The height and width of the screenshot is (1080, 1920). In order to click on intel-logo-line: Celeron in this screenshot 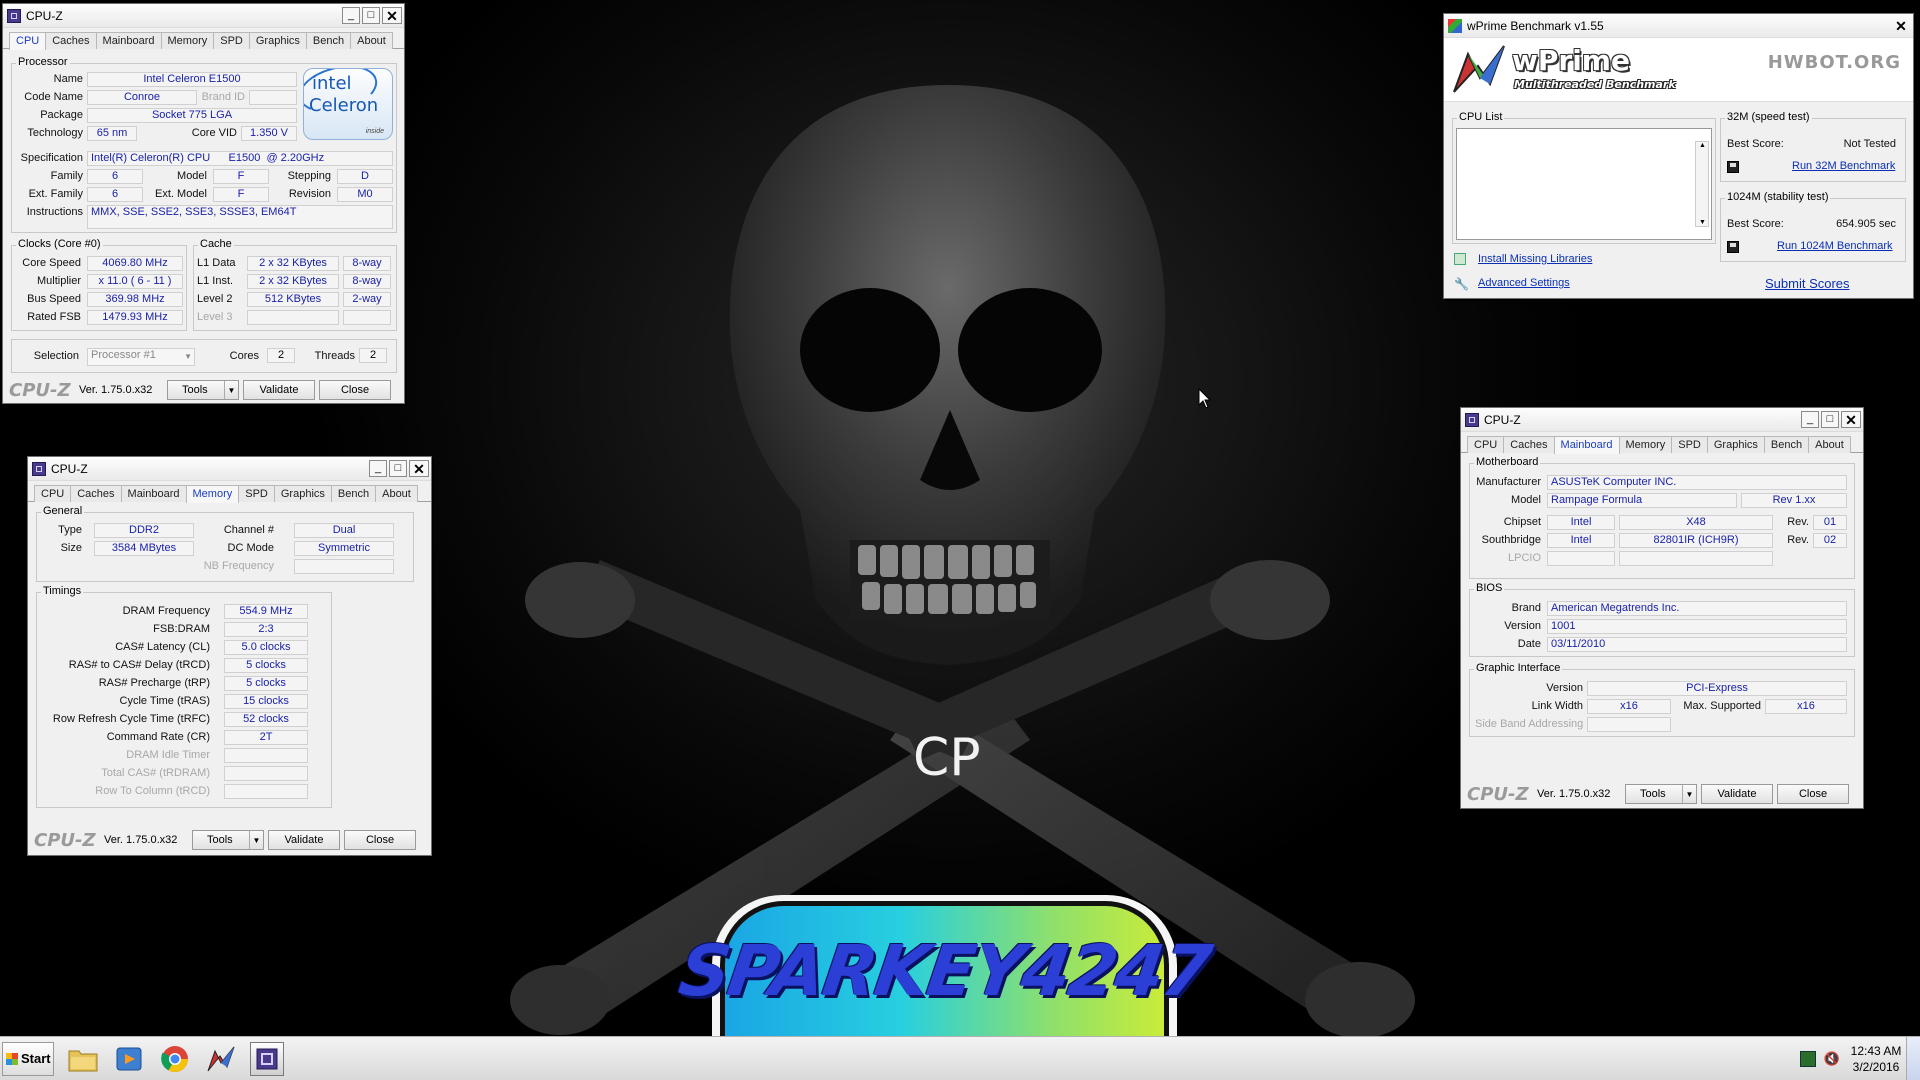, I will do `click(344, 105)`.